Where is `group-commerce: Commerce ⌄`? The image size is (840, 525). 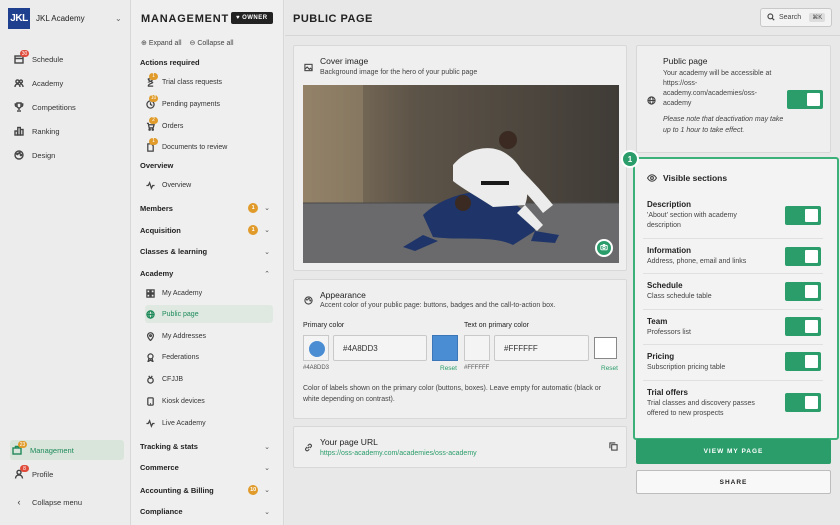 group-commerce: Commerce ⌄ is located at coordinates (205, 467).